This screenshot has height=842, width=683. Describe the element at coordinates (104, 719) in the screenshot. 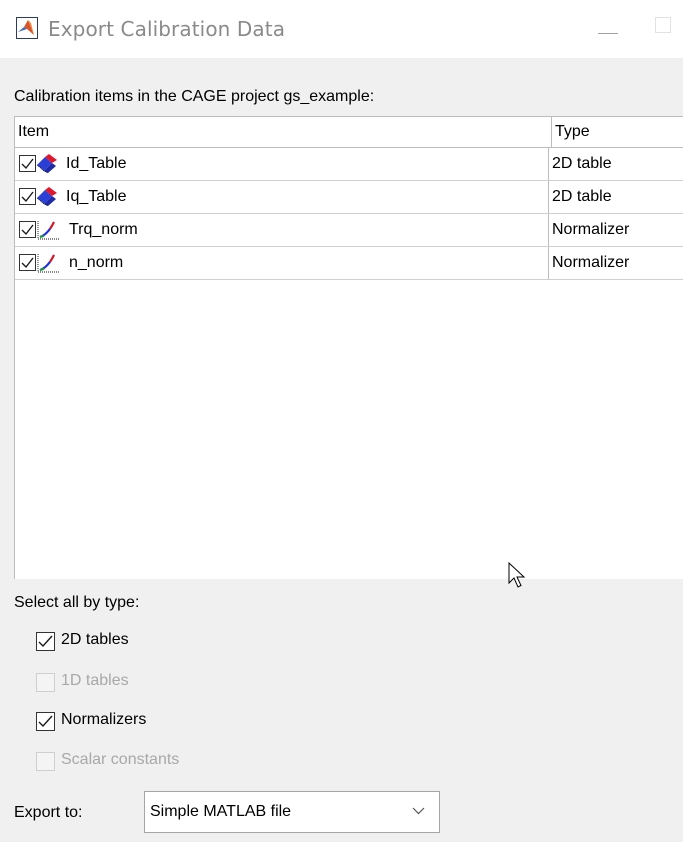

I see `checkbox-label: Normalizers` at that location.